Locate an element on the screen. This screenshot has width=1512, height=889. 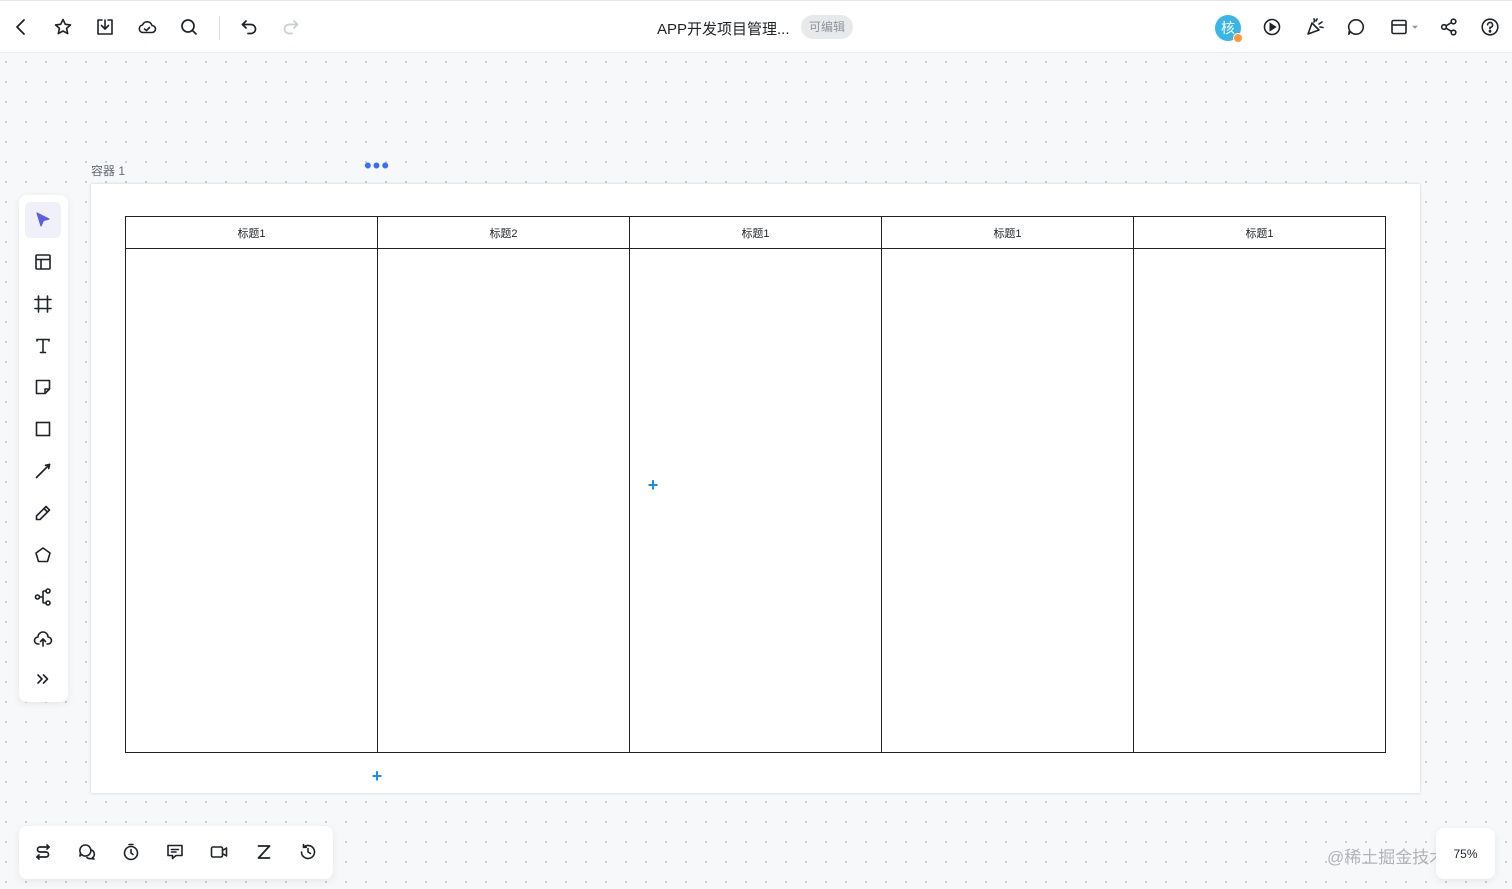
line-icon is located at coordinates (43, 471).